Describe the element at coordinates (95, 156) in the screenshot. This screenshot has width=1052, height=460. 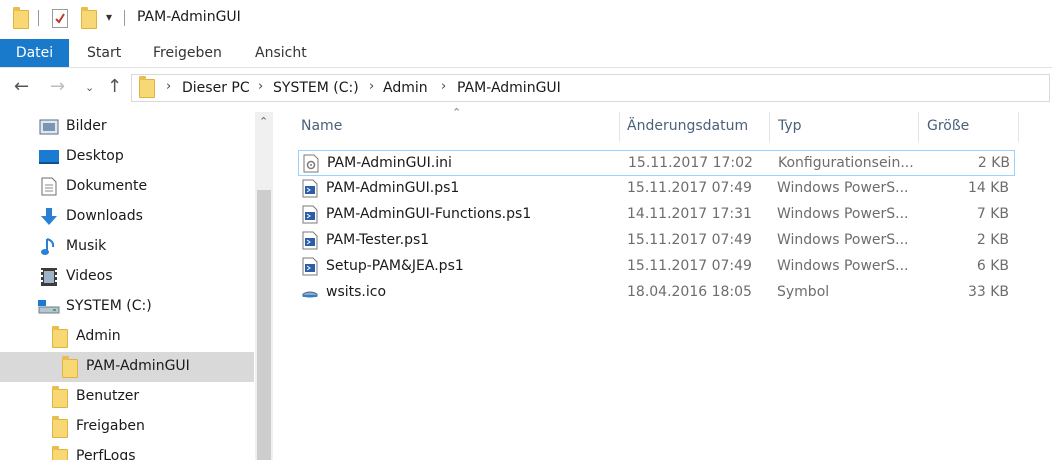
I see `nav-label: Desktop` at that location.